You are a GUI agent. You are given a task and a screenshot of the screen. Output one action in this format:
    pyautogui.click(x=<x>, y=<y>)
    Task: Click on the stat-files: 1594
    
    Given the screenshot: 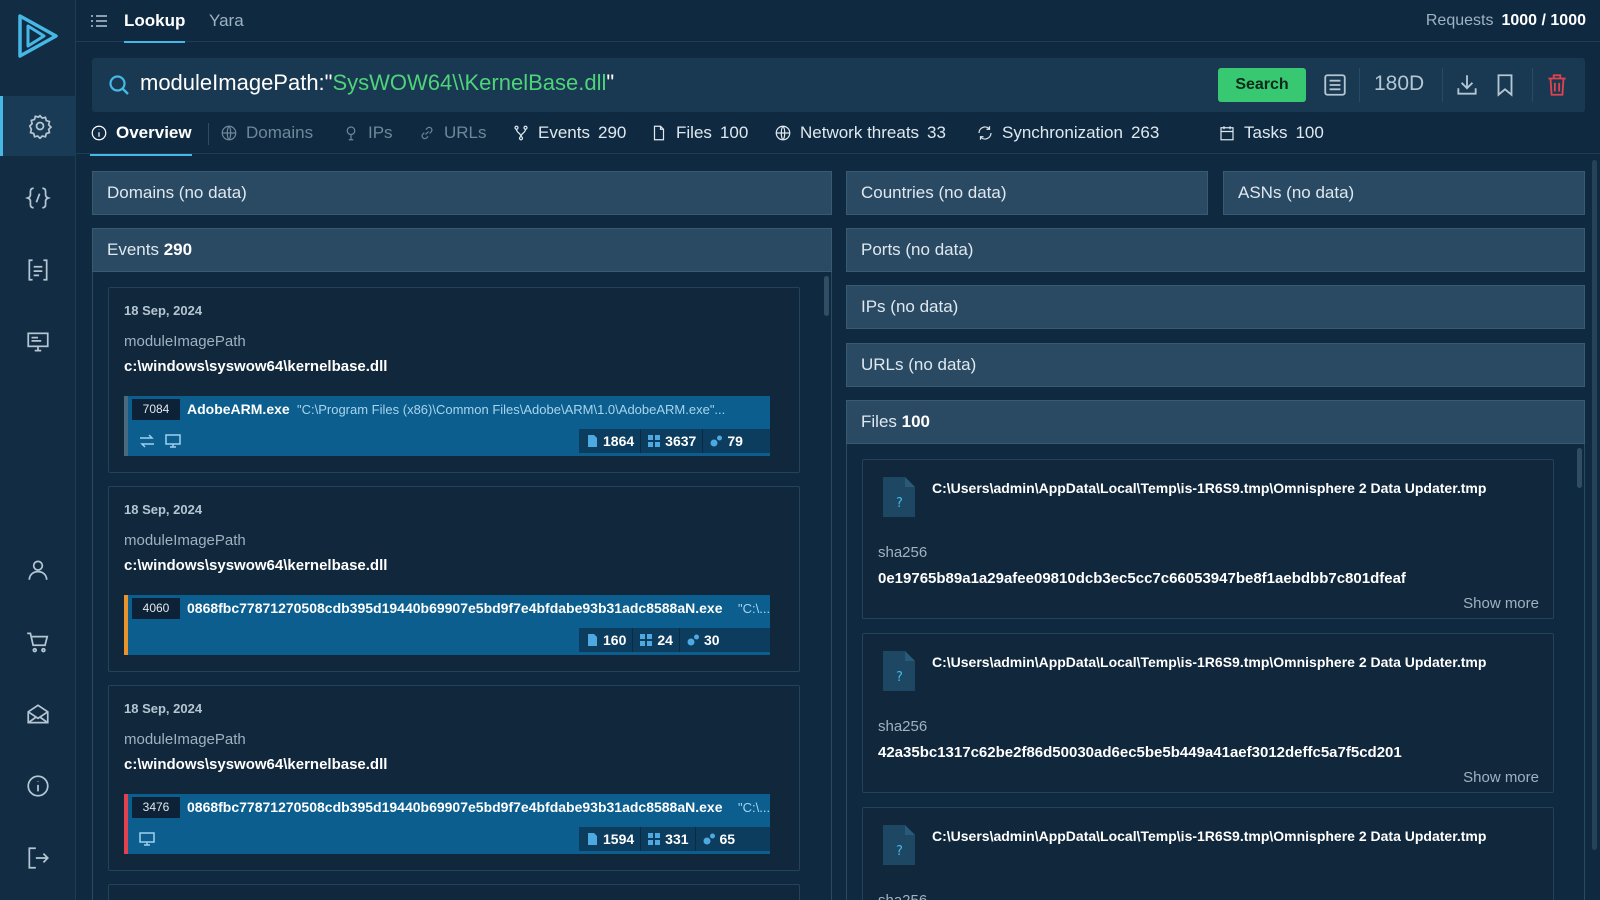 What is the action you would take?
    pyautogui.click(x=610, y=839)
    